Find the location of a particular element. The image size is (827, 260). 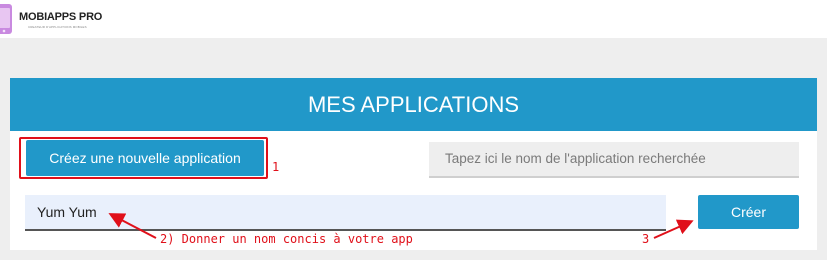

annotation-step-1: 1 is located at coordinates (276, 167).